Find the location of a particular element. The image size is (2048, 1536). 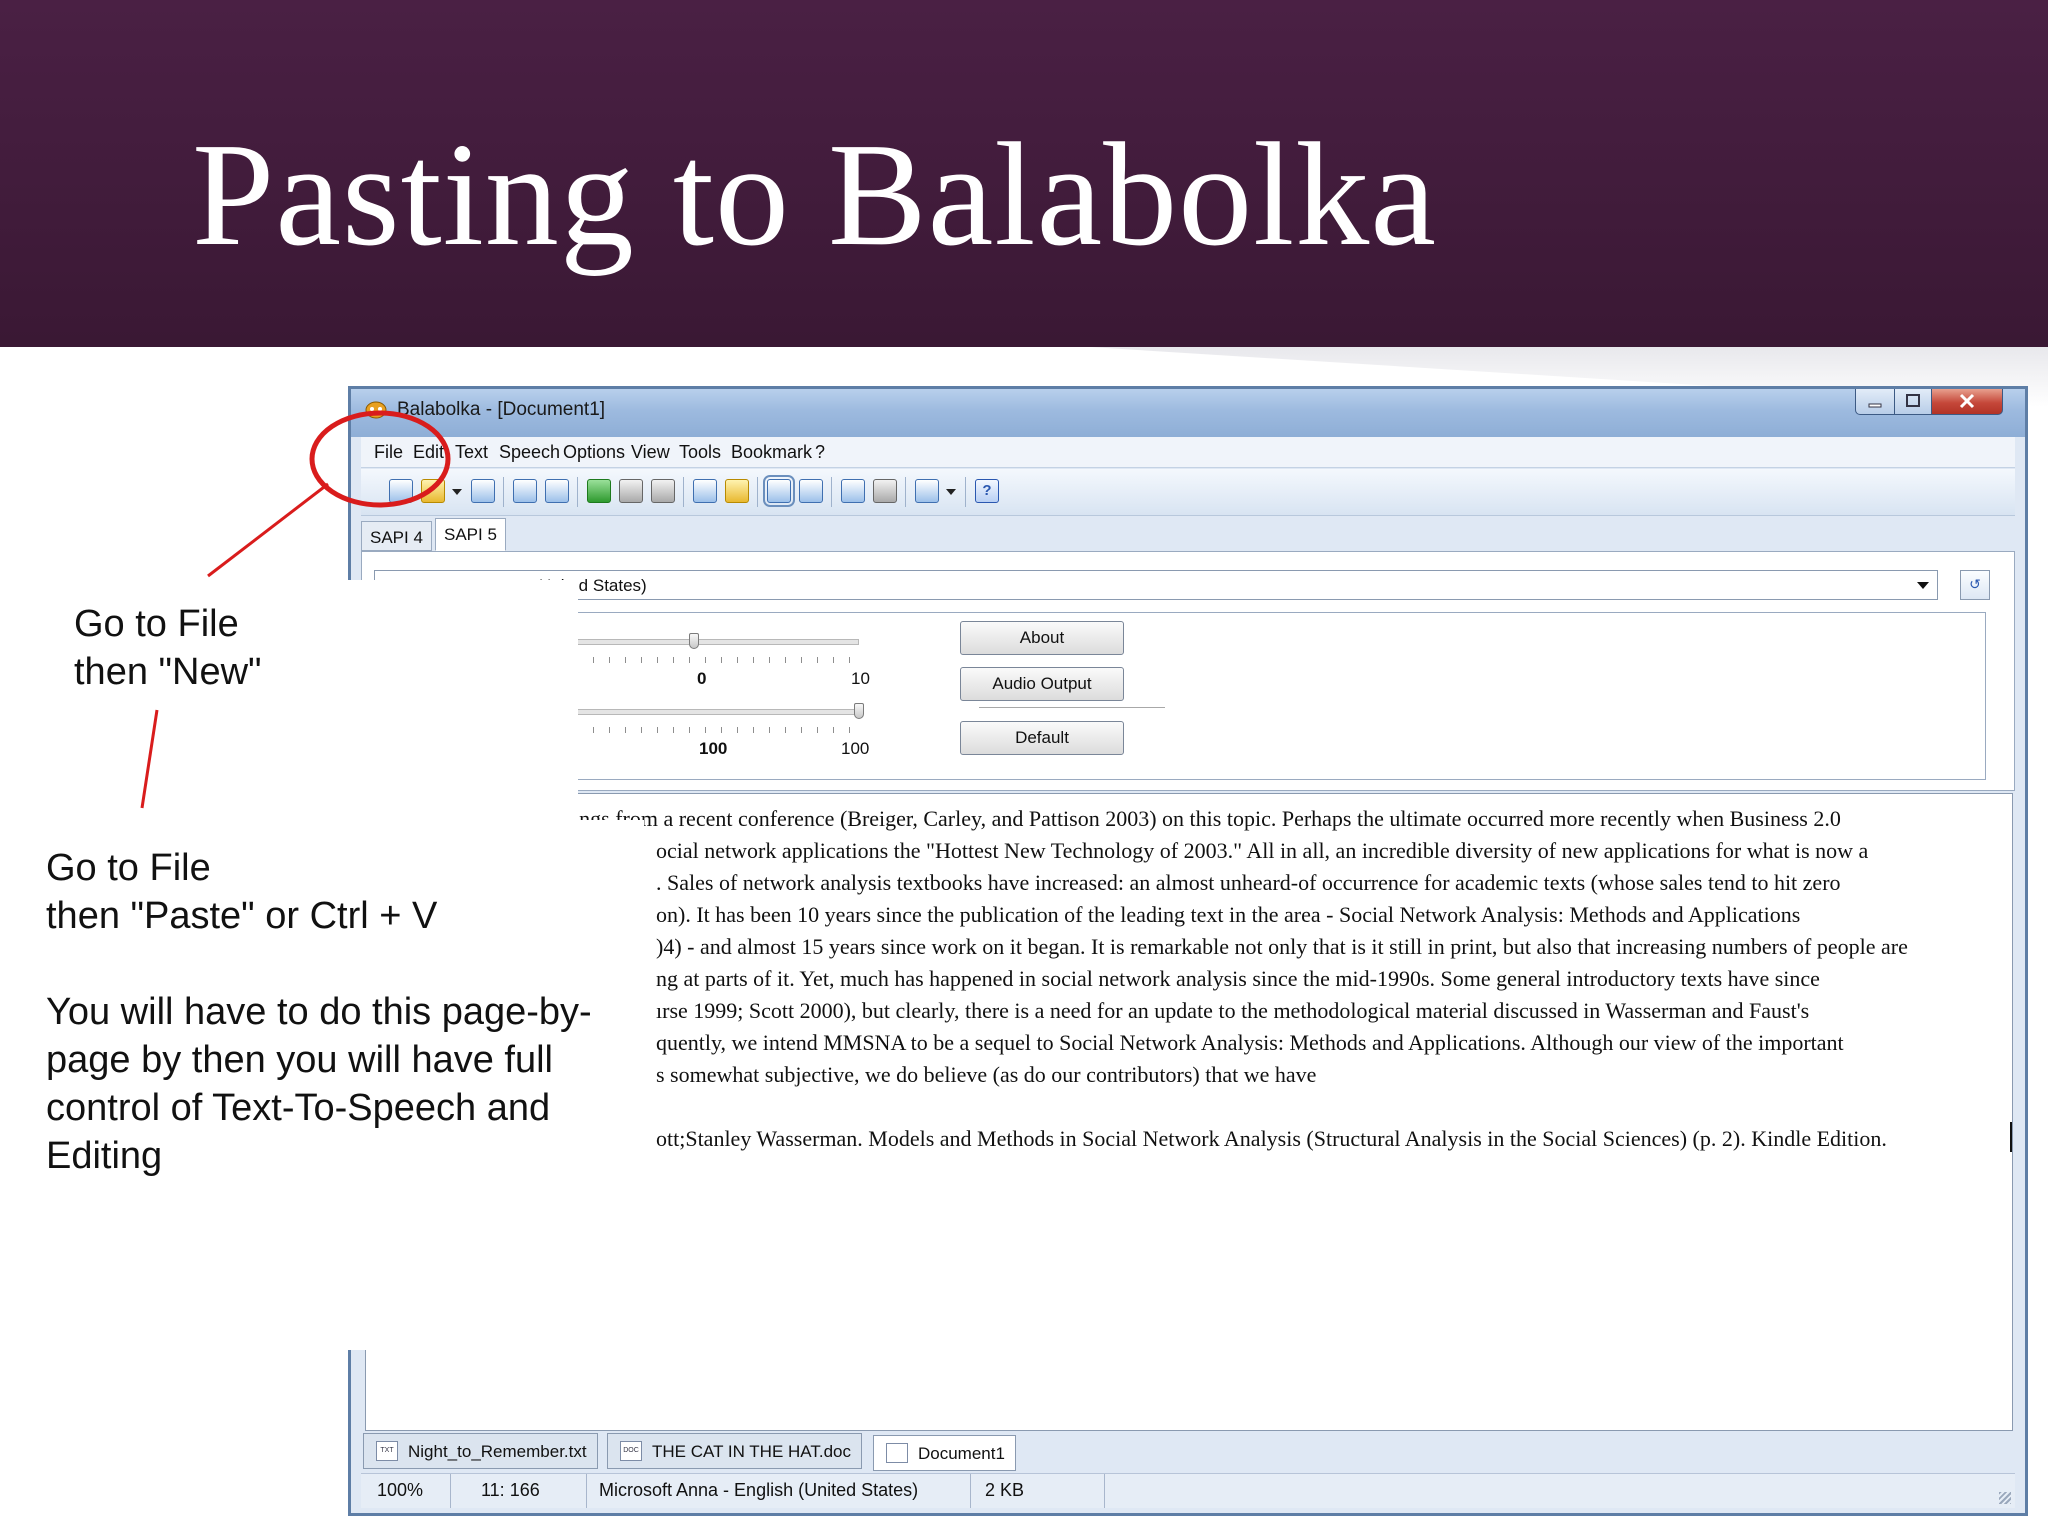

callout-new: Go to File then "New" is located at coordinates (168, 648).